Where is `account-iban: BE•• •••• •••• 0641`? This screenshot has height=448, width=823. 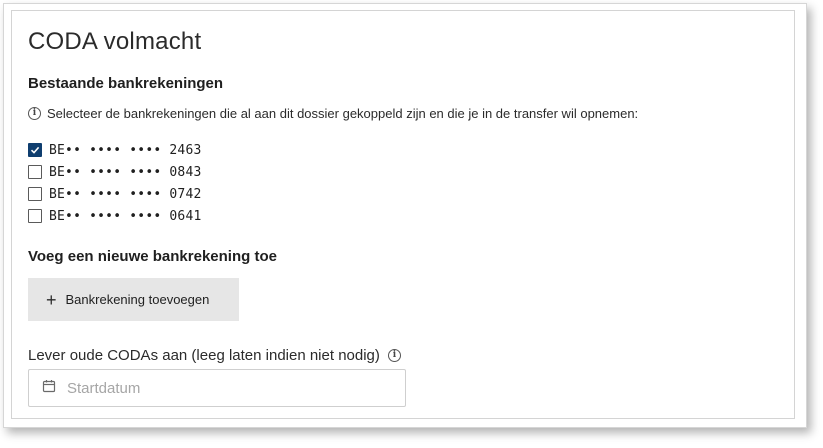
account-iban: BE•• •••• •••• 0641 is located at coordinates (125, 216).